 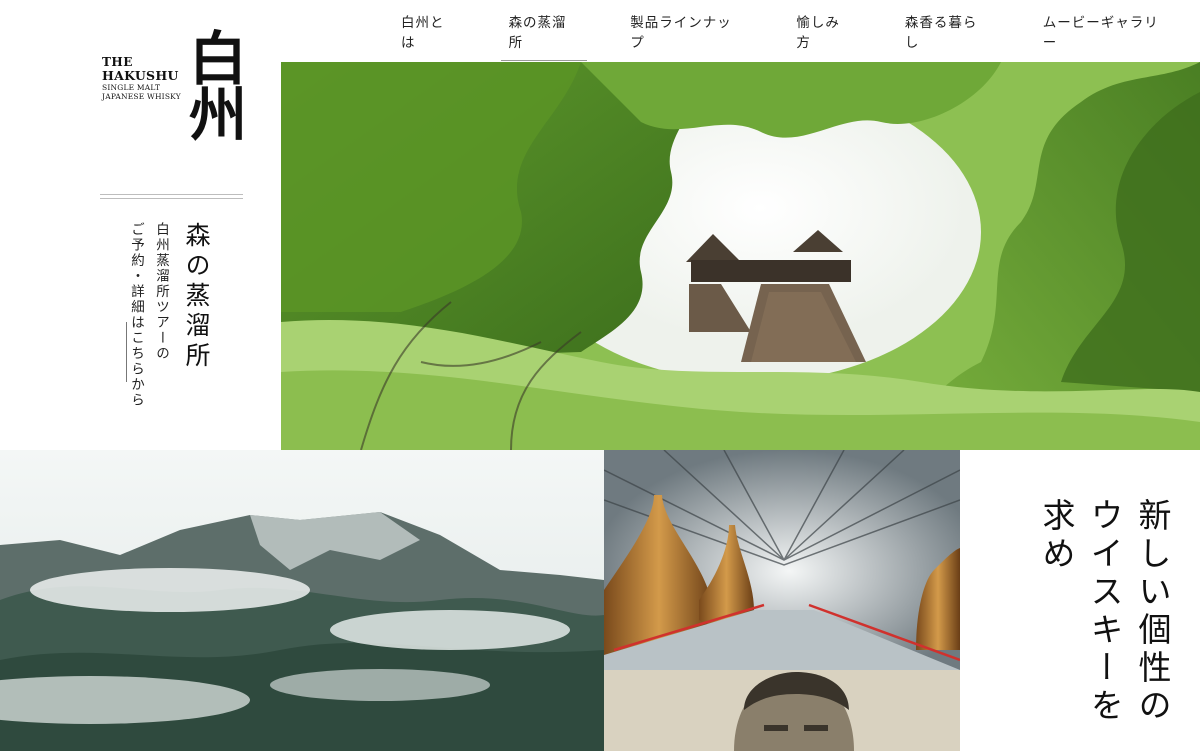 What do you see at coordinates (141, 78) in the screenshot?
I see `logo-wordmark: THE HAKUSHU SINGLE MALT JAPANESE WHISKY` at bounding box center [141, 78].